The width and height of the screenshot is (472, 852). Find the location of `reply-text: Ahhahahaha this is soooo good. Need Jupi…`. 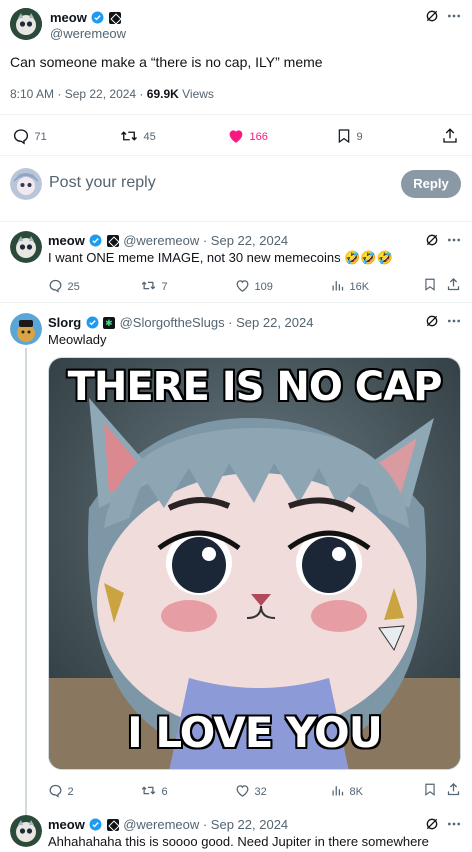

reply-text: Ahhahahaha this is soooo good. Need Jupi… is located at coordinates (238, 841).